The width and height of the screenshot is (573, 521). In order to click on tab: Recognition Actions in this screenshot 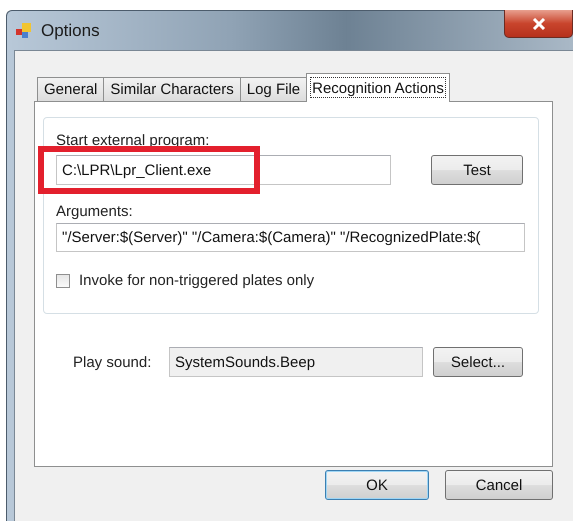, I will do `click(378, 87)`.